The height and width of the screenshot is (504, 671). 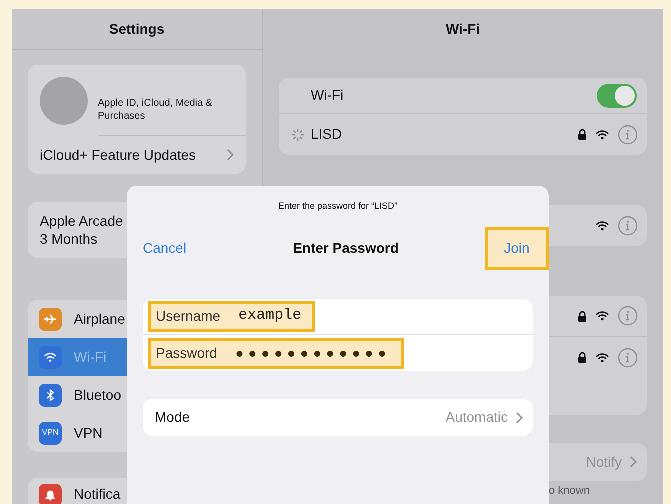 I want to click on profile-subtitle: Apple ID, iCloud, Media & Purchases, so click(x=156, y=110).